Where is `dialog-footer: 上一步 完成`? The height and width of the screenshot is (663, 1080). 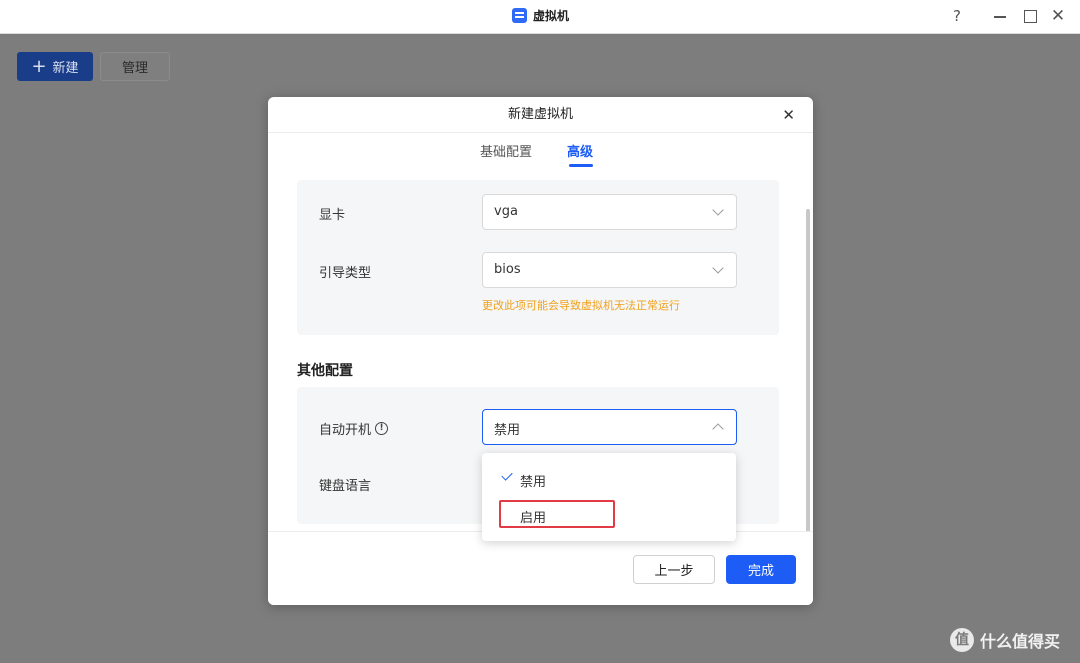
dialog-footer: 上一步 完成 is located at coordinates (540, 568).